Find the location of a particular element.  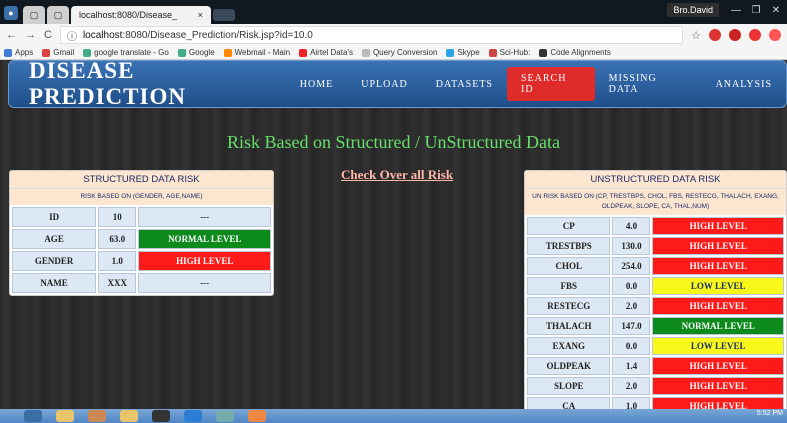

table-row: CP 4.0 HIGH LEVEL is located at coordinates (655, 226).